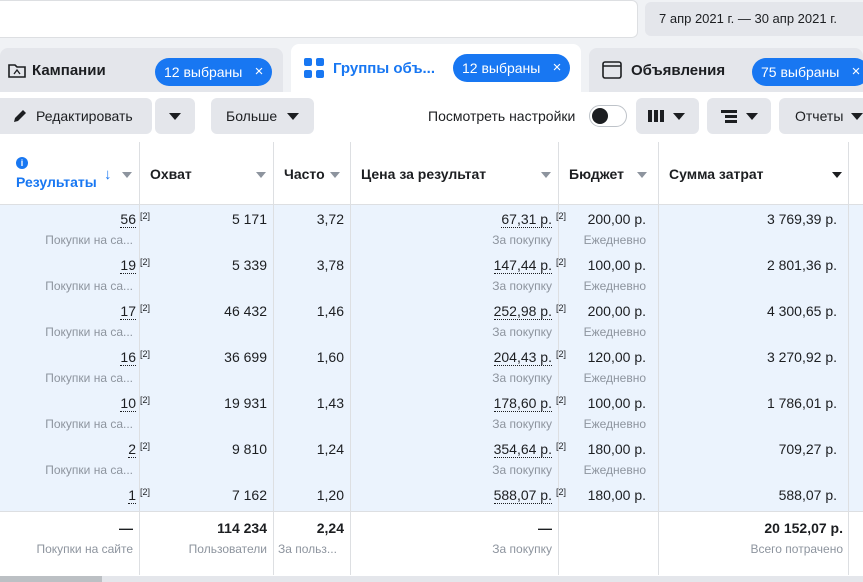 The image size is (863, 582). I want to click on tab-campaigns: Кампании 12 выбраны ×, so click(141, 70).